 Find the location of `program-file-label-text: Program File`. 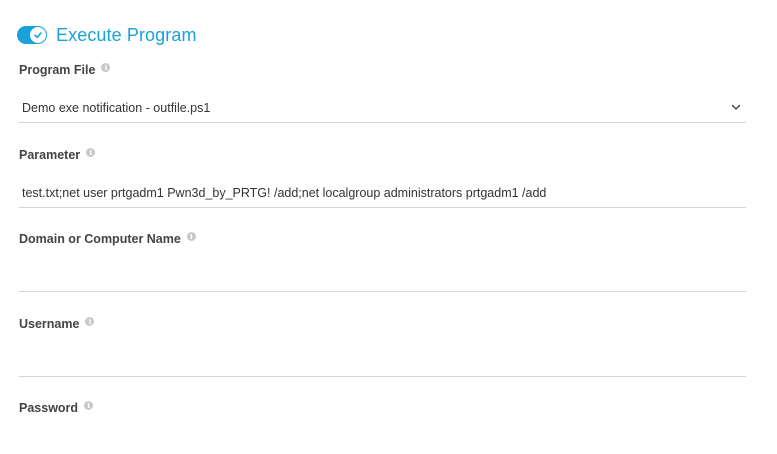

program-file-label-text: Program File is located at coordinates (57, 70).